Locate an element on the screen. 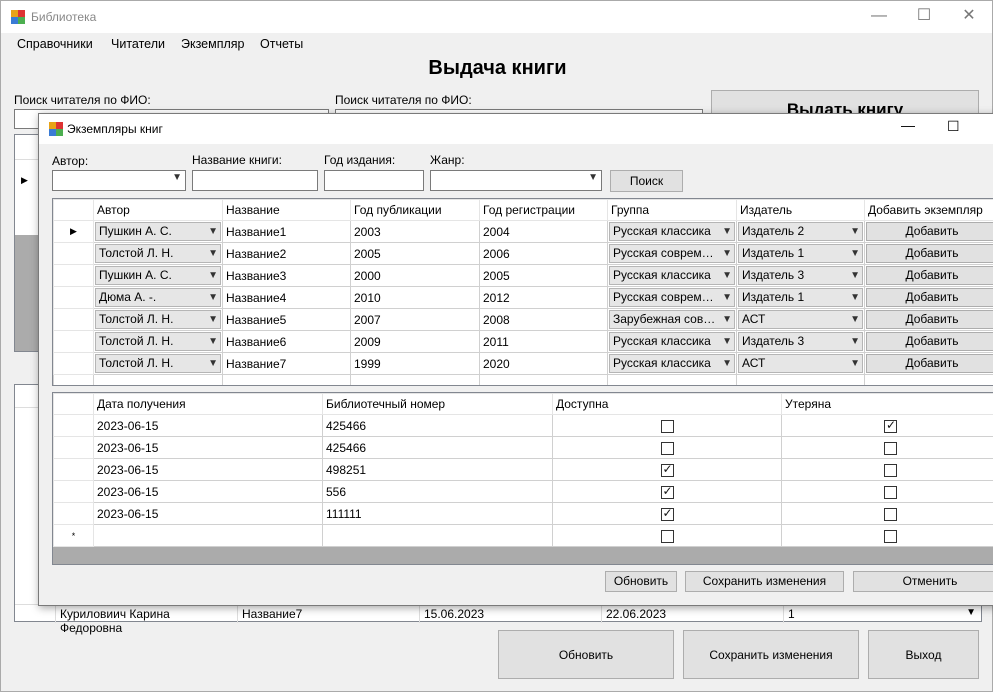 This screenshot has width=993, height=692. table-cell: АСТ ▼ is located at coordinates (800, 363).